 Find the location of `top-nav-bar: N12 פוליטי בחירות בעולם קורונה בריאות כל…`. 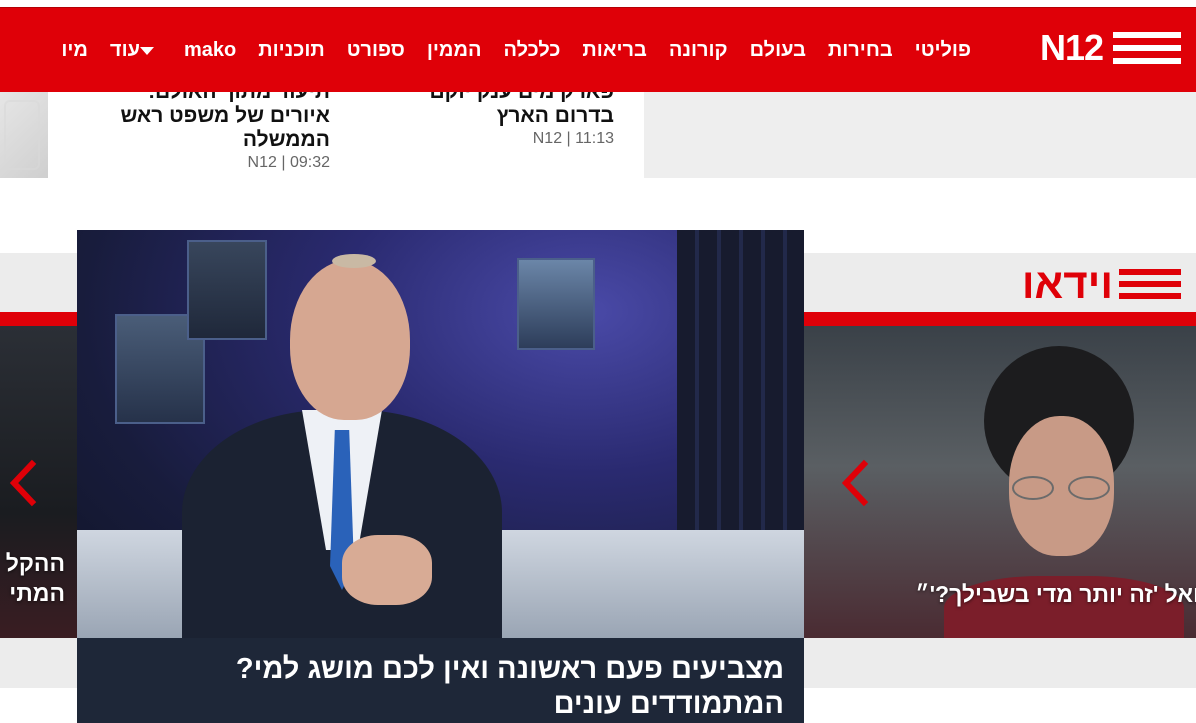

top-nav-bar: N12 פוליטי בחירות בעולם קורונה בריאות כל… is located at coordinates (598, 49).